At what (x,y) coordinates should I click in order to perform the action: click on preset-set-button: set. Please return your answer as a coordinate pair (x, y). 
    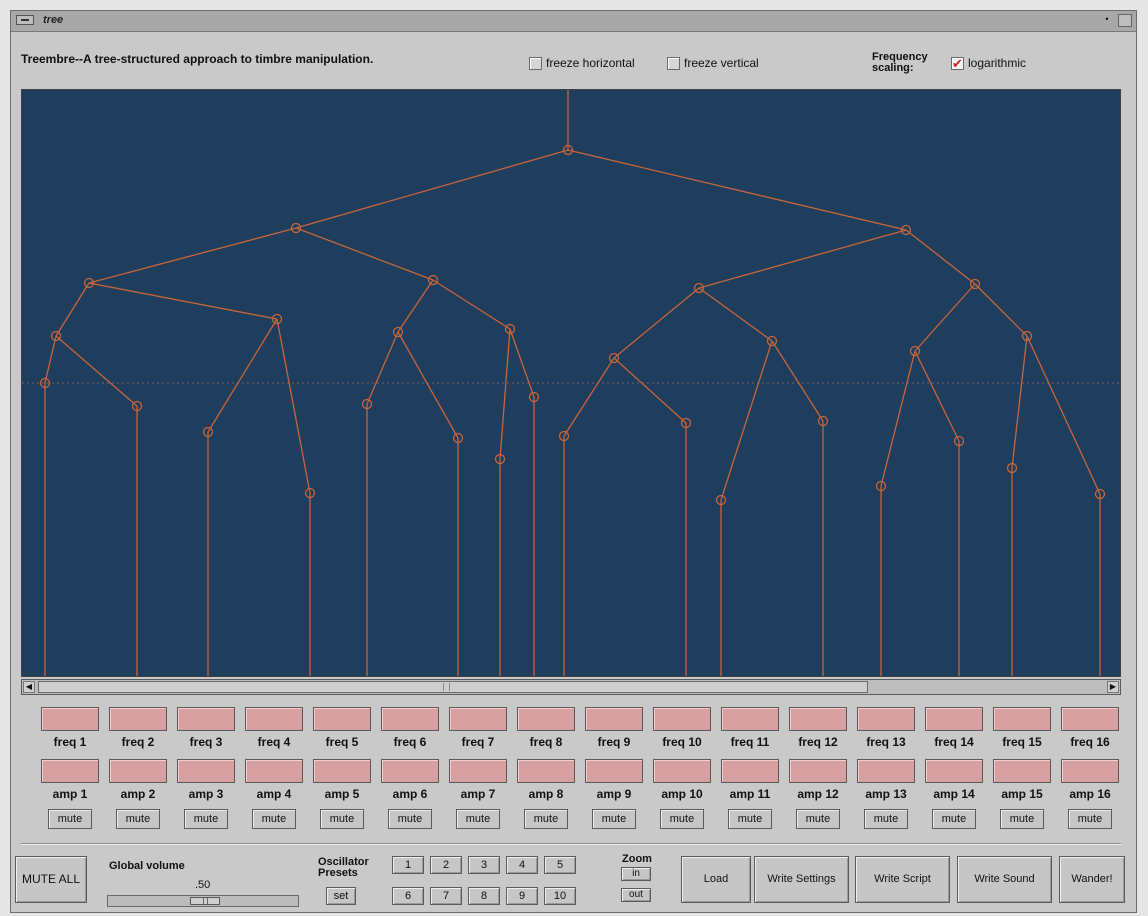
    Looking at the image, I should click on (341, 896).